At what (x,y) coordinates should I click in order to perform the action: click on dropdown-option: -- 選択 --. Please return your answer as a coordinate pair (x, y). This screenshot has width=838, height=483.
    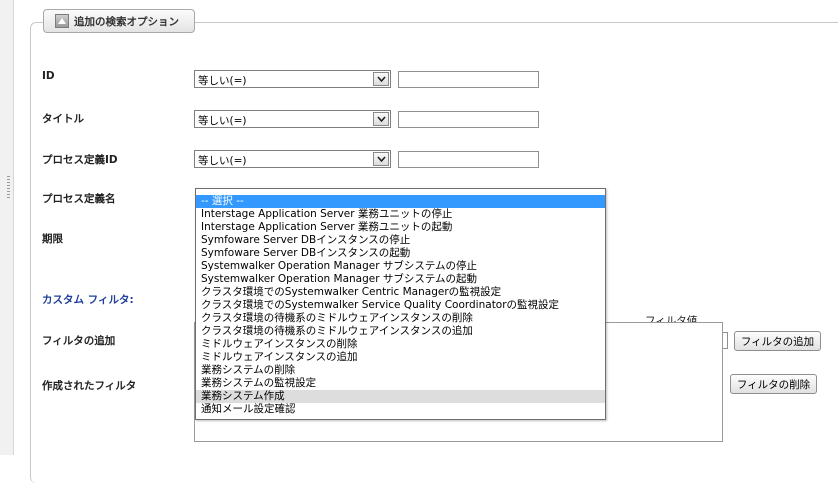
    Looking at the image, I should click on (400, 201).